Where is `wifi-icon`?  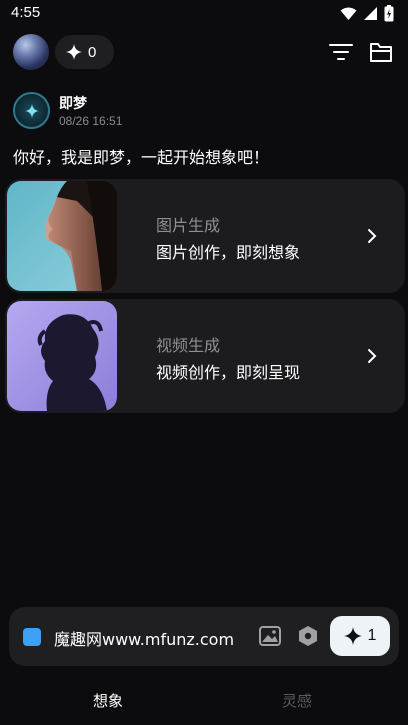
wifi-icon is located at coordinates (348, 13).